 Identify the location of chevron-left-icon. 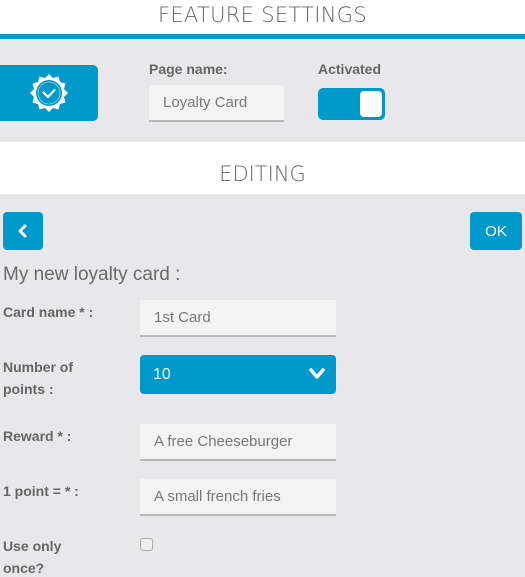
(22, 231).